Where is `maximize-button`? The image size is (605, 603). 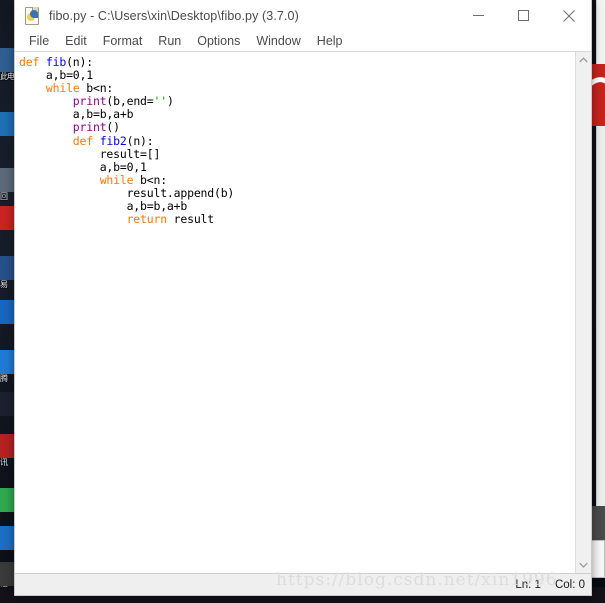 maximize-button is located at coordinates (523, 16).